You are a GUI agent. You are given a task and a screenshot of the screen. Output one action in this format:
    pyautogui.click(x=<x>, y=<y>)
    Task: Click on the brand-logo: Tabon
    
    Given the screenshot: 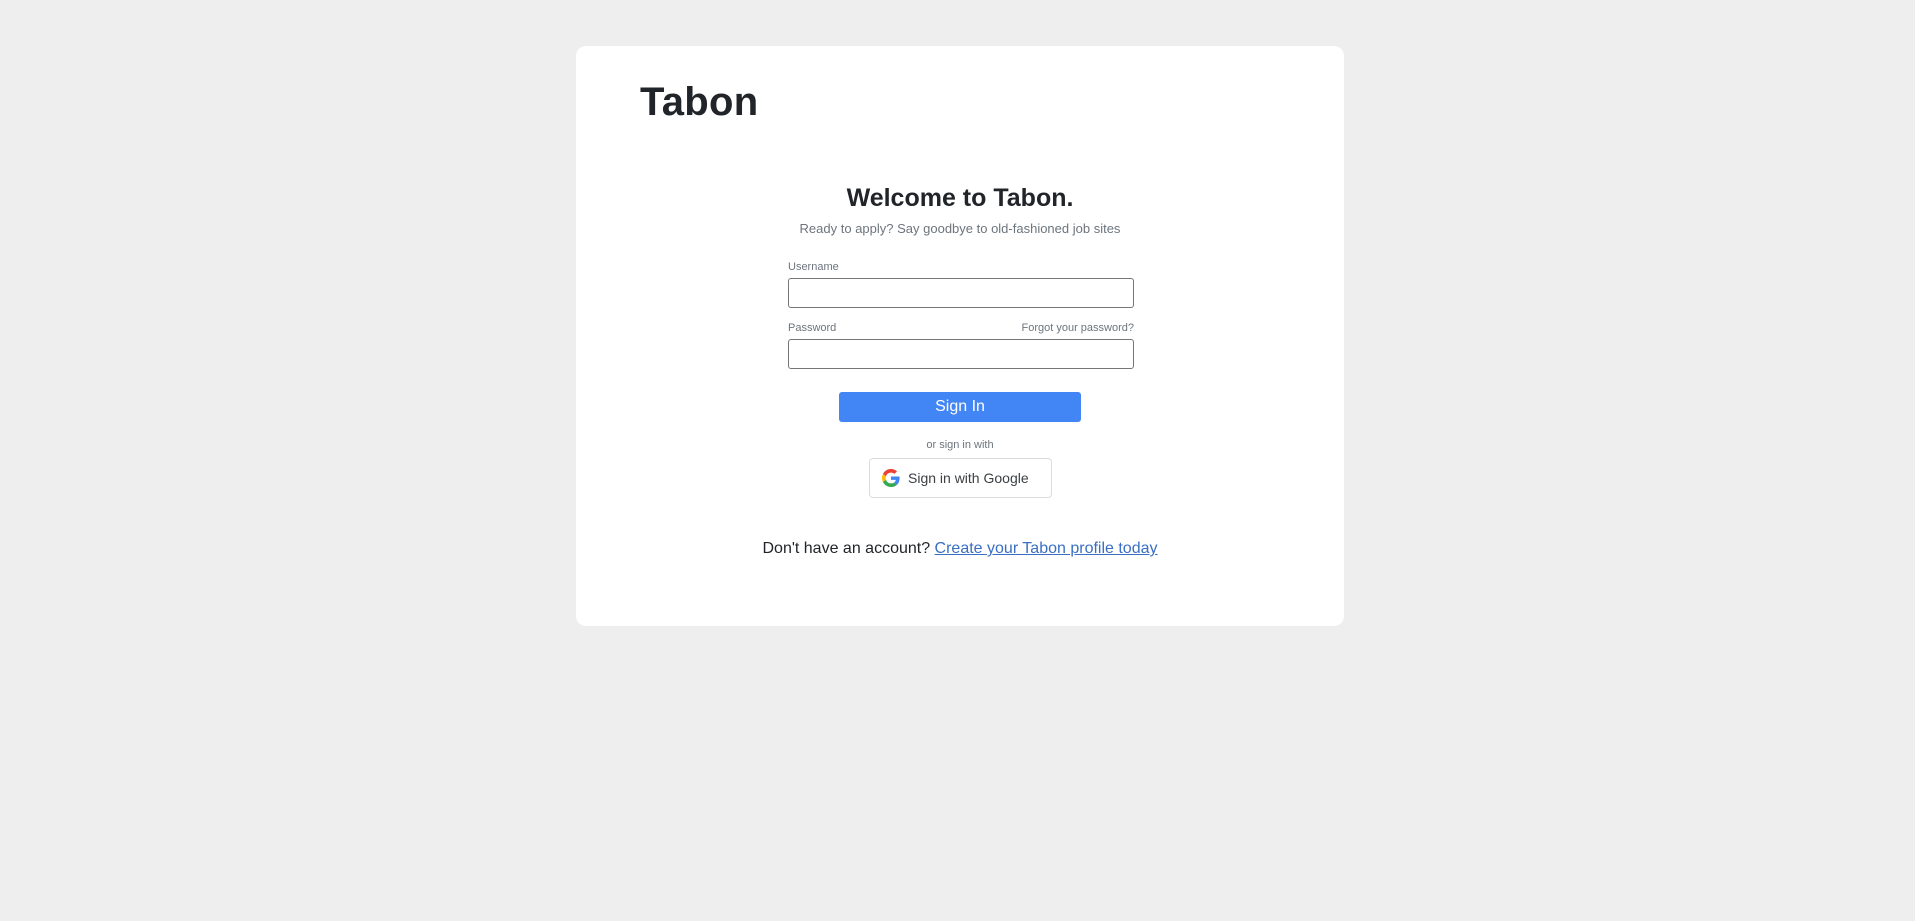 What is the action you would take?
    pyautogui.click(x=699, y=102)
    